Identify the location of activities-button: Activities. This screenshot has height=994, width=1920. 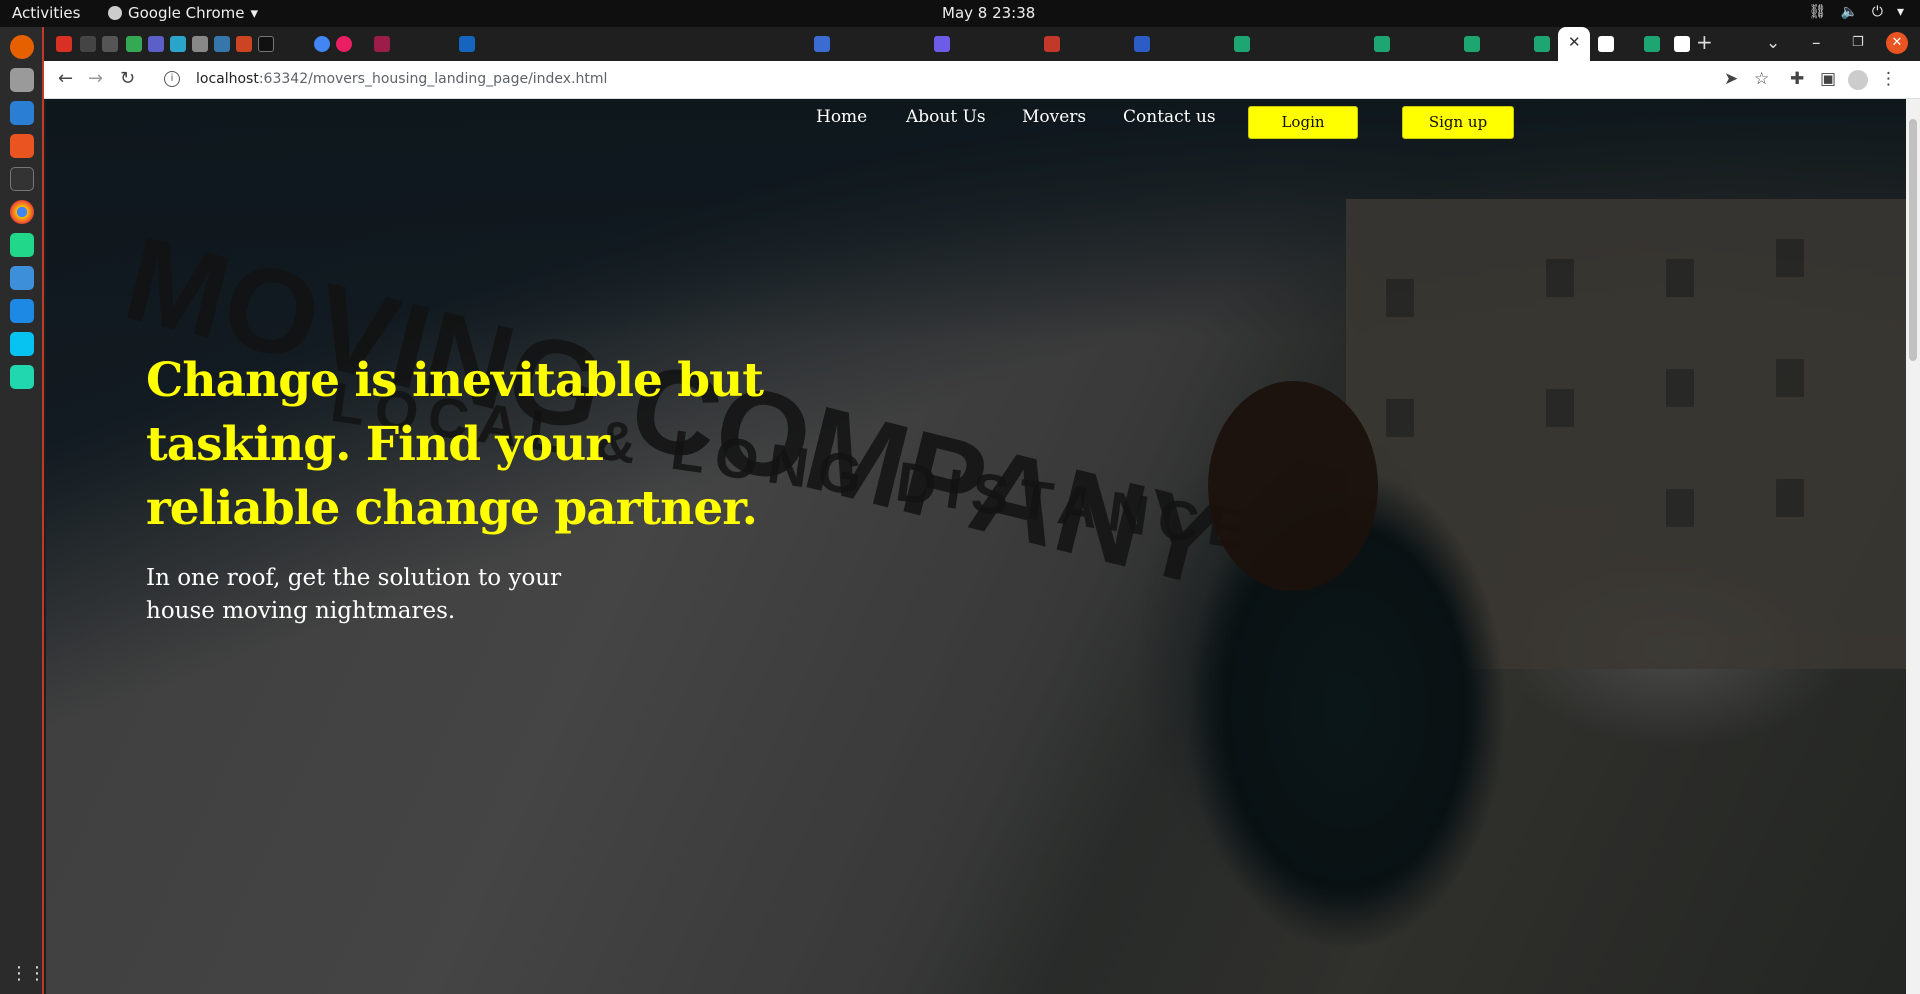
(46, 13).